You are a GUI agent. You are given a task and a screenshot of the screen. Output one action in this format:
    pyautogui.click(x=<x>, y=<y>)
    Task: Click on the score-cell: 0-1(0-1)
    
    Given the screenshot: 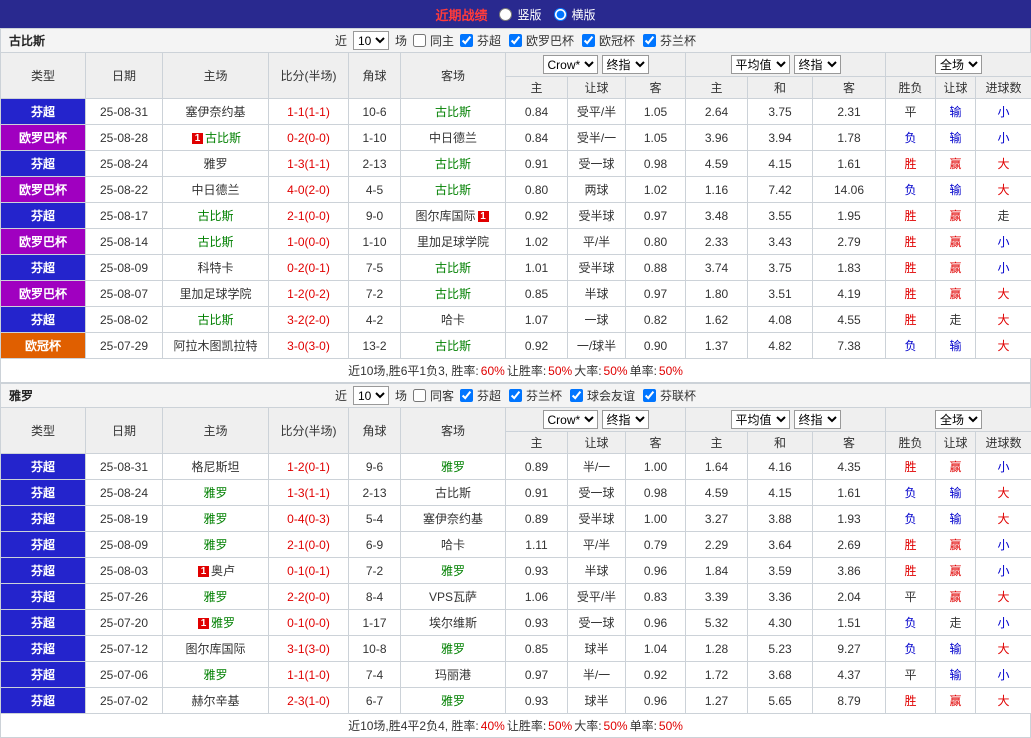 What is the action you would take?
    pyautogui.click(x=309, y=571)
    